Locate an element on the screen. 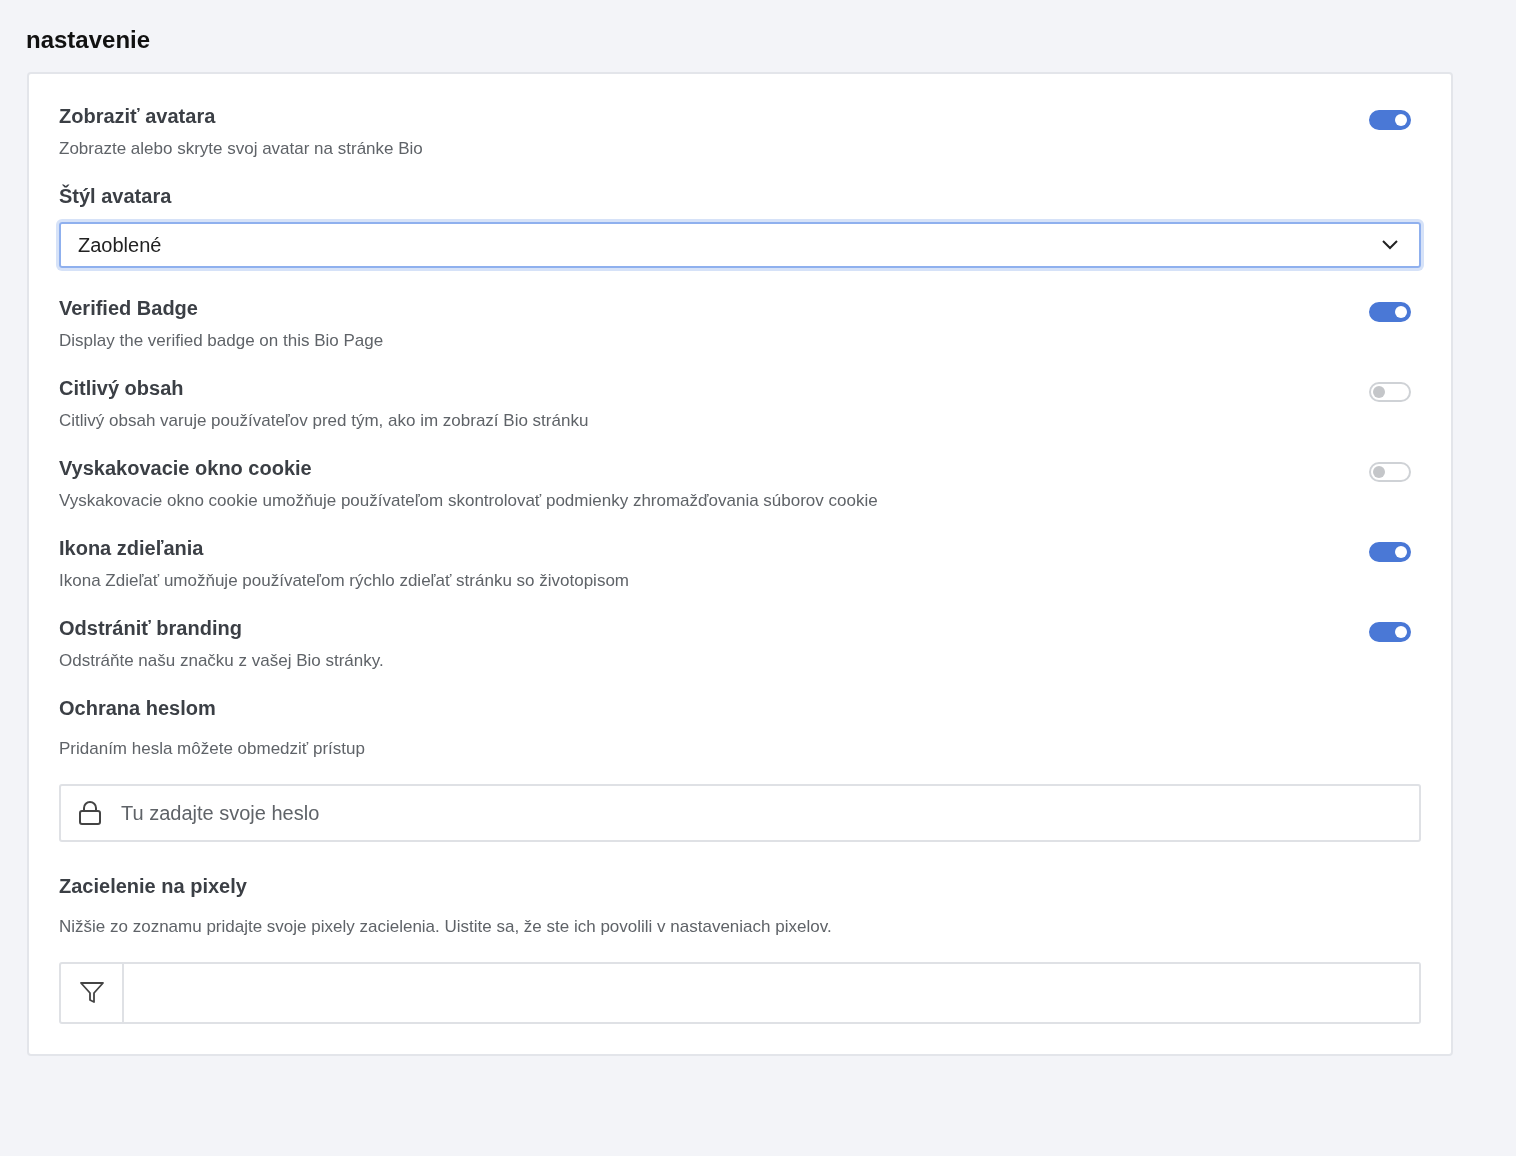 The width and height of the screenshot is (1516, 1156). setting-description: Odstráňte našu značku z vašej Bio stránky. is located at coordinates (221, 661).